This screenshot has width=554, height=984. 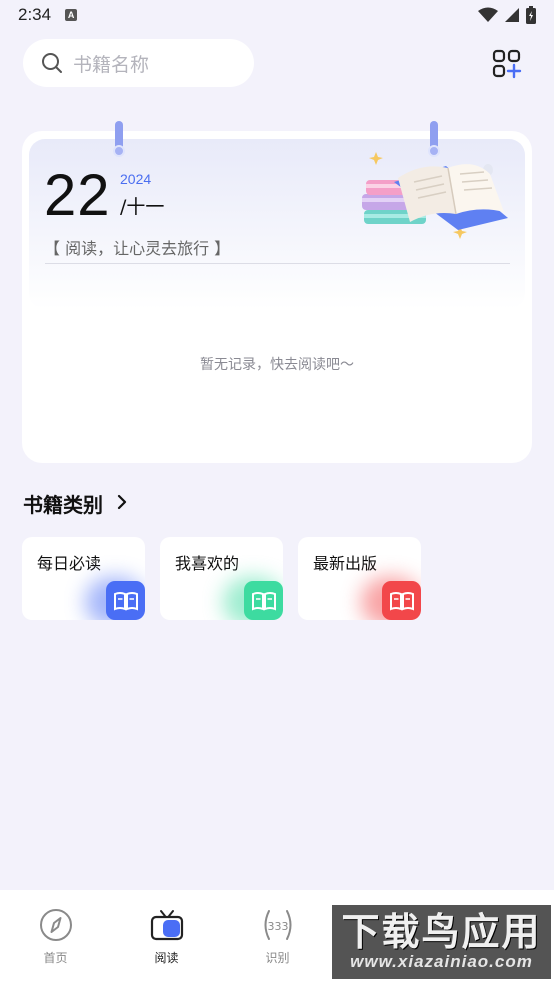 I want to click on calendar-month: /十一, so click(x=142, y=207).